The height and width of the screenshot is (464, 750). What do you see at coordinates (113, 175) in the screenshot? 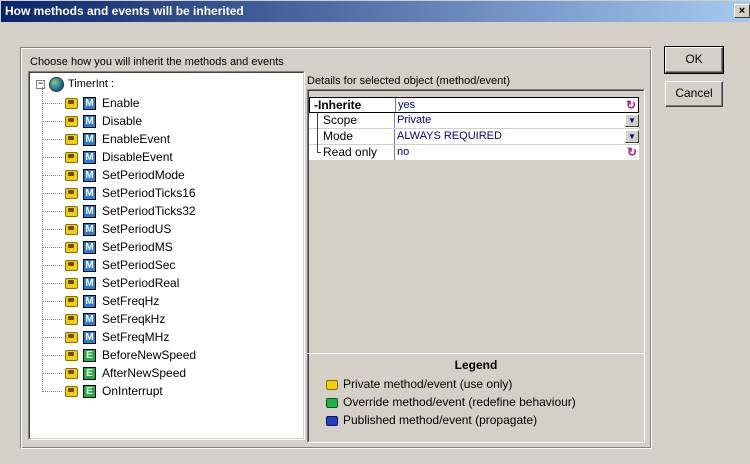
I see `tree-item: M SetPeriodMode` at bounding box center [113, 175].